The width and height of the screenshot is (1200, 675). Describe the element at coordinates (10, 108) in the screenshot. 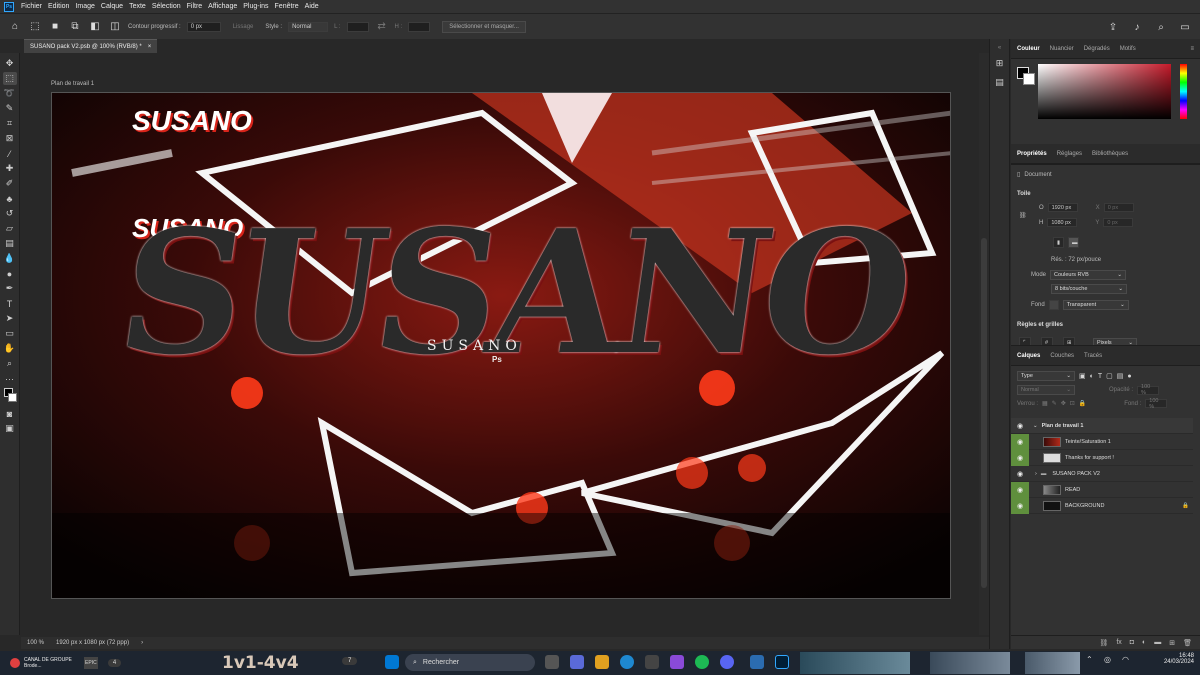

I see `quick-selection-tool-icon: ✎` at that location.